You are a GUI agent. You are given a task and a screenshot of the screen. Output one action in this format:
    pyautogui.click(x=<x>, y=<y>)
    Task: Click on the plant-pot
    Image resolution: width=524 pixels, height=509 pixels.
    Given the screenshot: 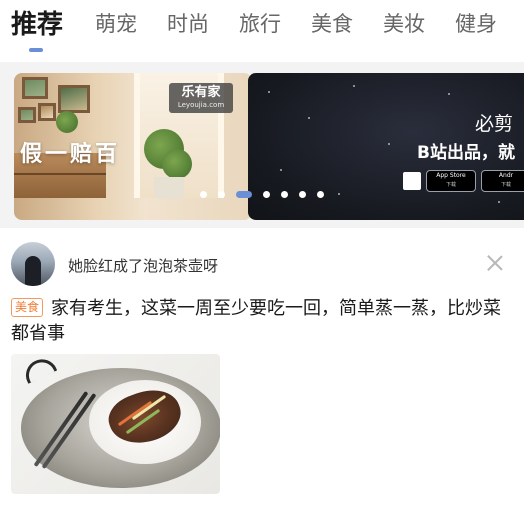 What is the action you would take?
    pyautogui.click(x=169, y=188)
    